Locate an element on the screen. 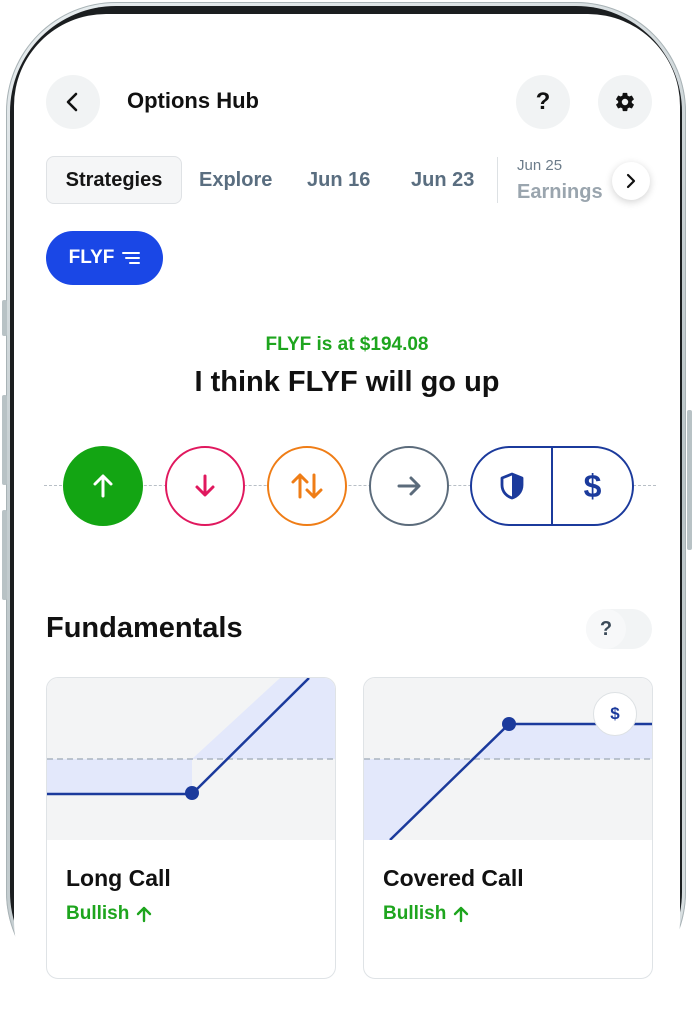 This screenshot has width=694, height=1014. strategy-card-long-call: Long Call Bullish is located at coordinates (191, 828).